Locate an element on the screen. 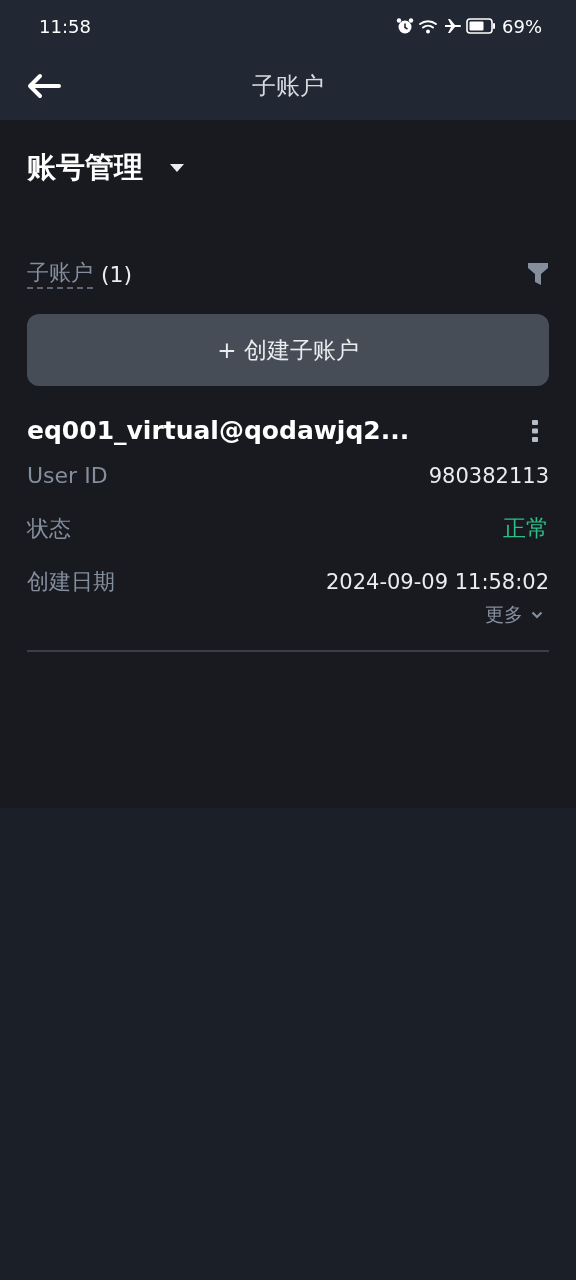 This screenshot has width=576, height=1280. field-label: User ID is located at coordinates (67, 475).